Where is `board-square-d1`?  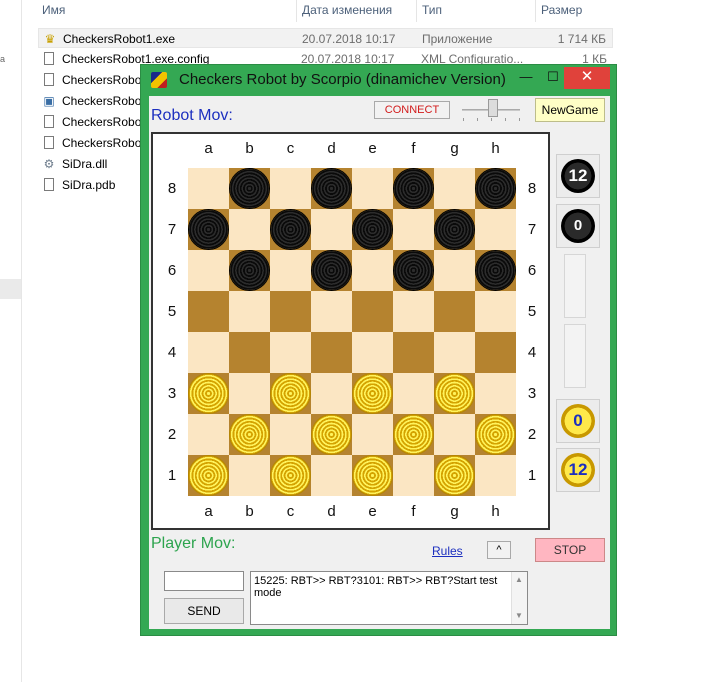 board-square-d1 is located at coordinates (331, 475).